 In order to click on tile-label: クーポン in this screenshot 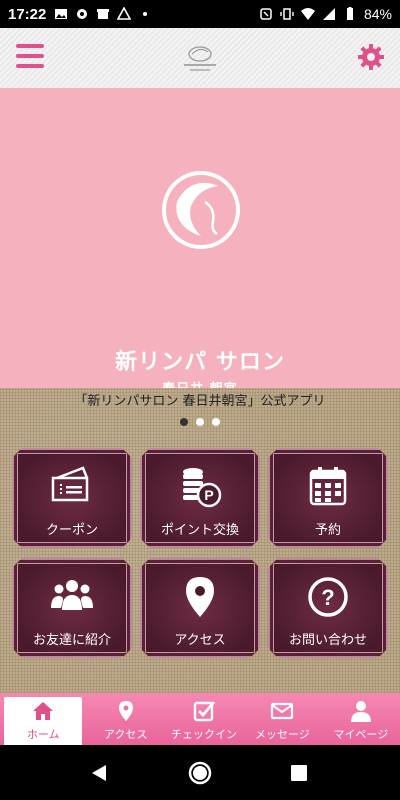, I will do `click(71, 530)`.